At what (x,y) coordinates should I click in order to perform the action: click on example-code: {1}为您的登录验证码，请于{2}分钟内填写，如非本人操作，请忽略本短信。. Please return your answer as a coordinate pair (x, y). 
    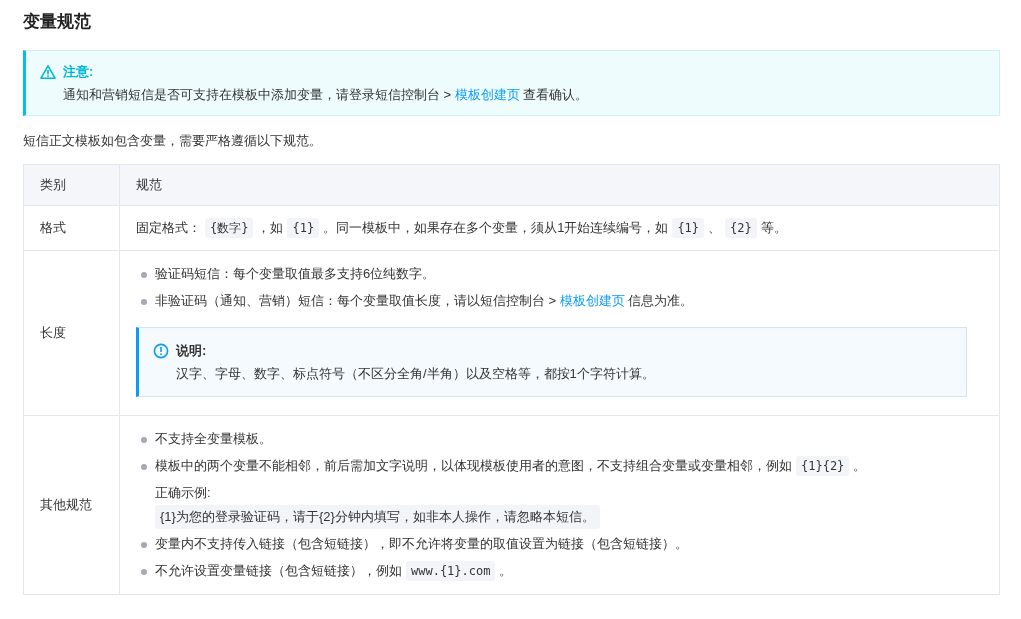
    Looking at the image, I should click on (377, 517).